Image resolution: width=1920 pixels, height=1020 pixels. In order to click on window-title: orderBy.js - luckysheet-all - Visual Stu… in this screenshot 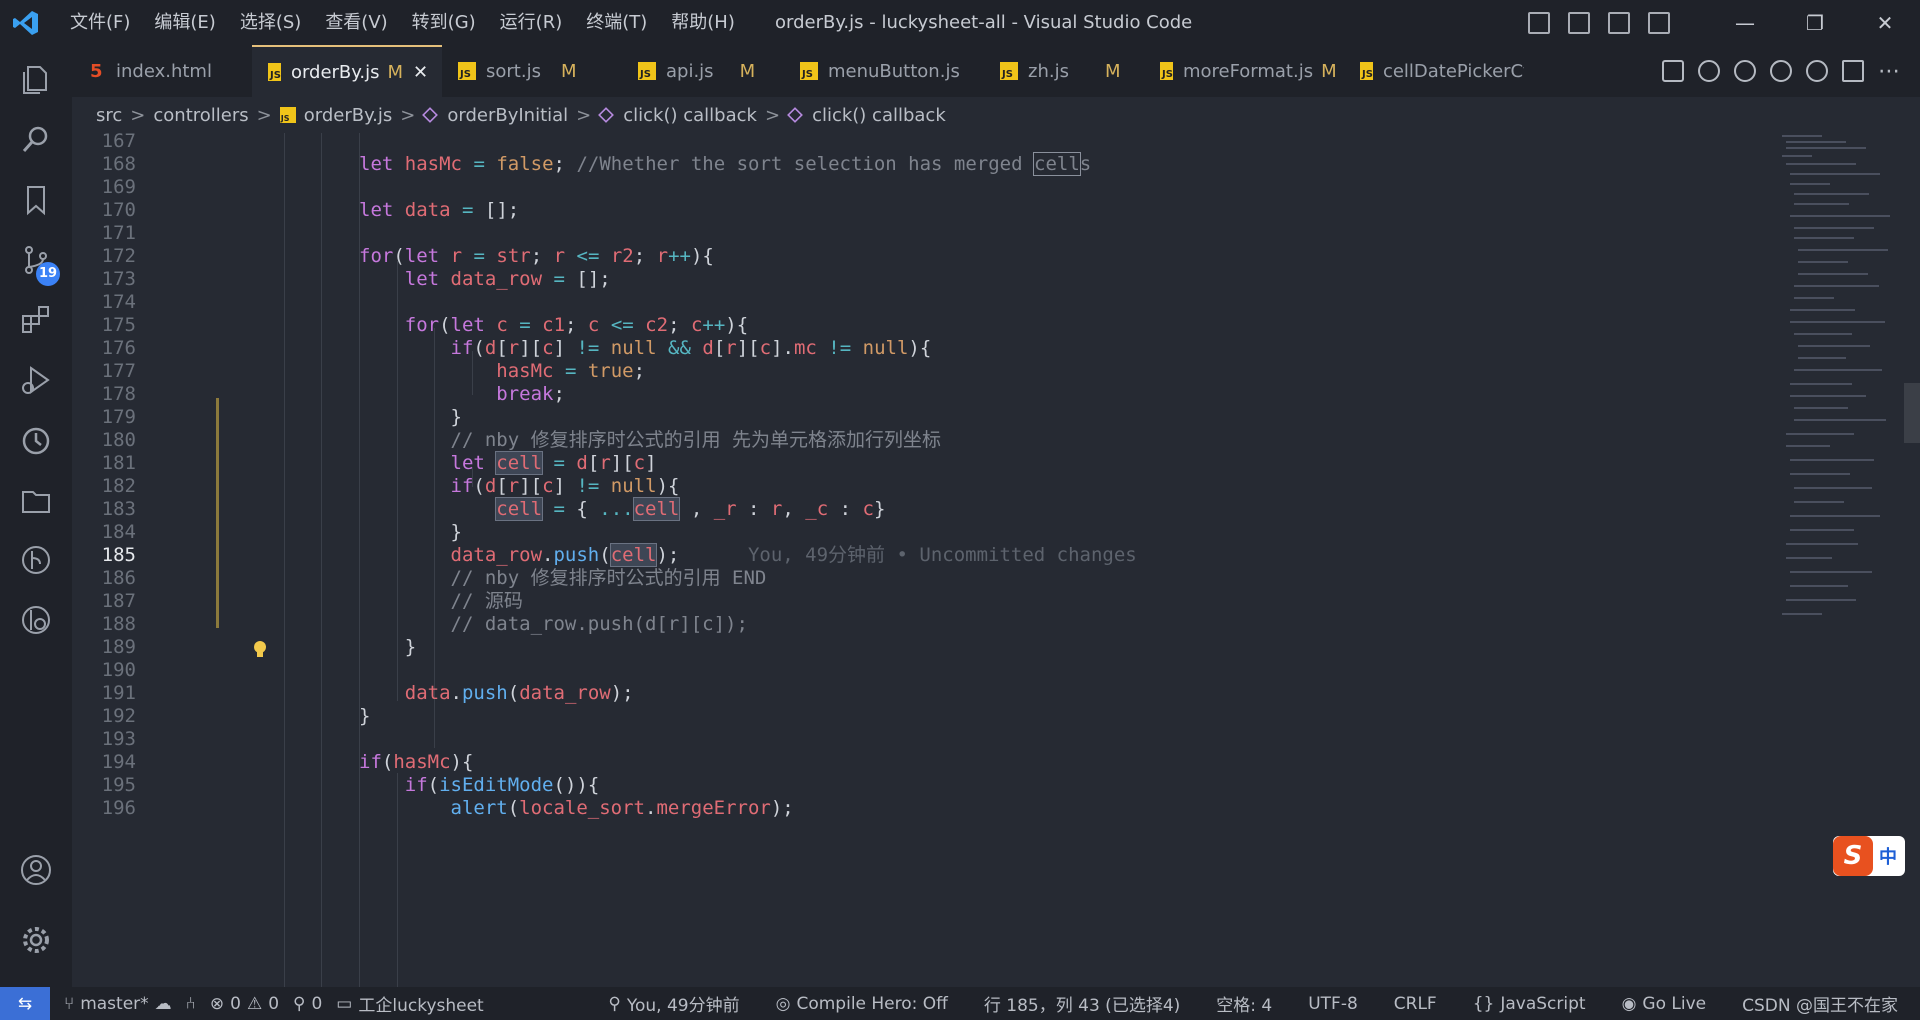, I will do `click(984, 22)`.